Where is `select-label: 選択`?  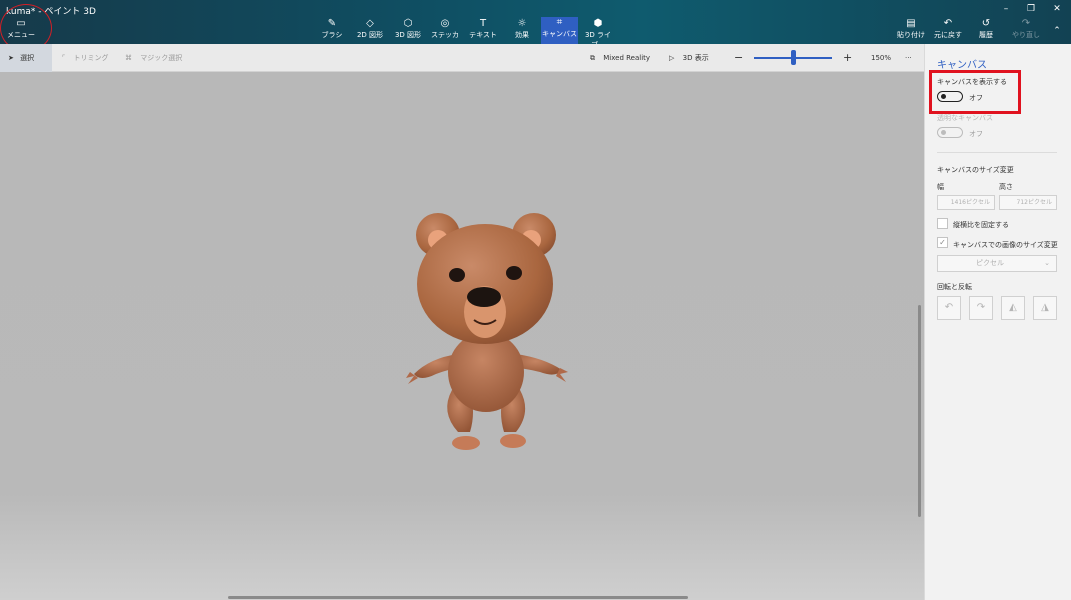
select-label: 選択 is located at coordinates (27, 58).